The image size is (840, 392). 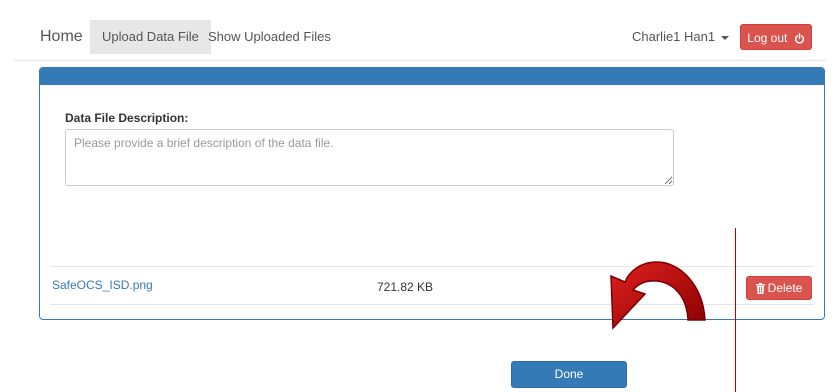 What do you see at coordinates (725, 37) in the screenshot?
I see `chevron-down-icon` at bounding box center [725, 37].